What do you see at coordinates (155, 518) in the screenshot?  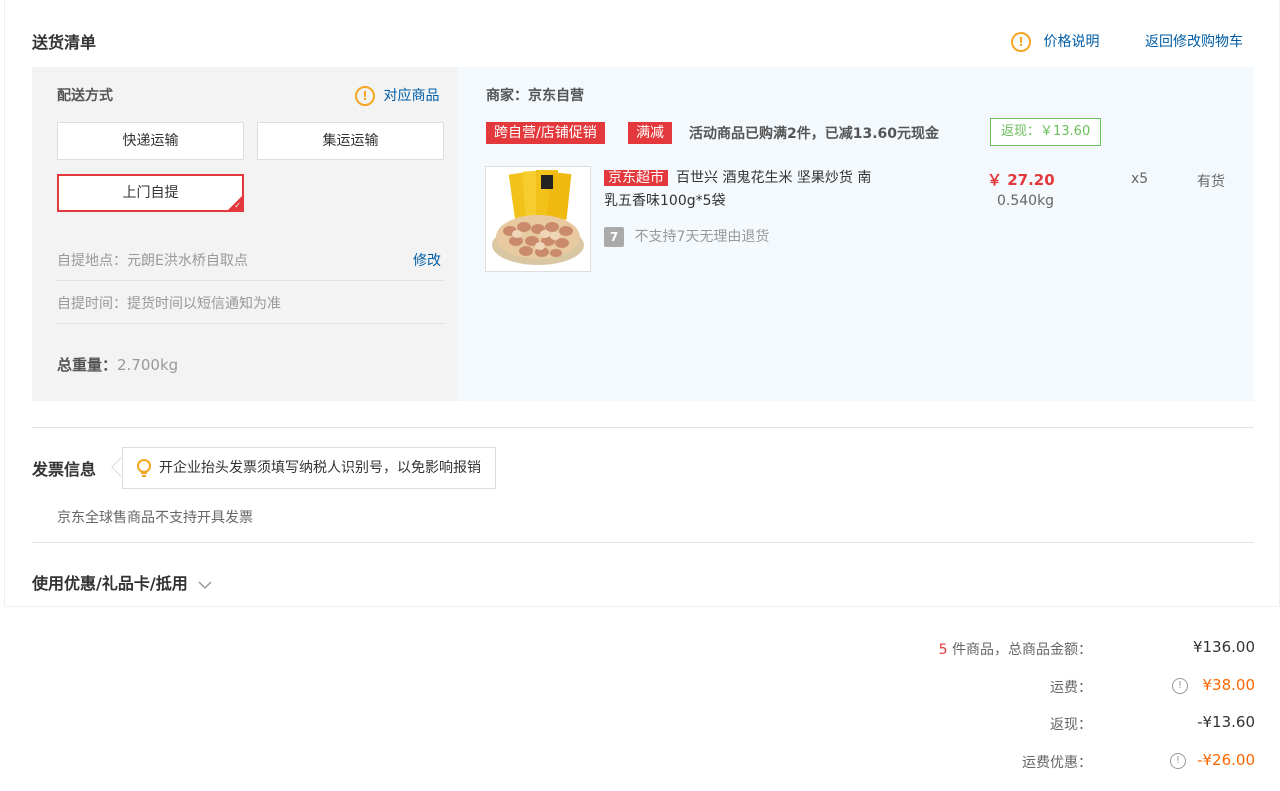 I see `invoice-note: 京东全球售商品不支持开具发票` at bounding box center [155, 518].